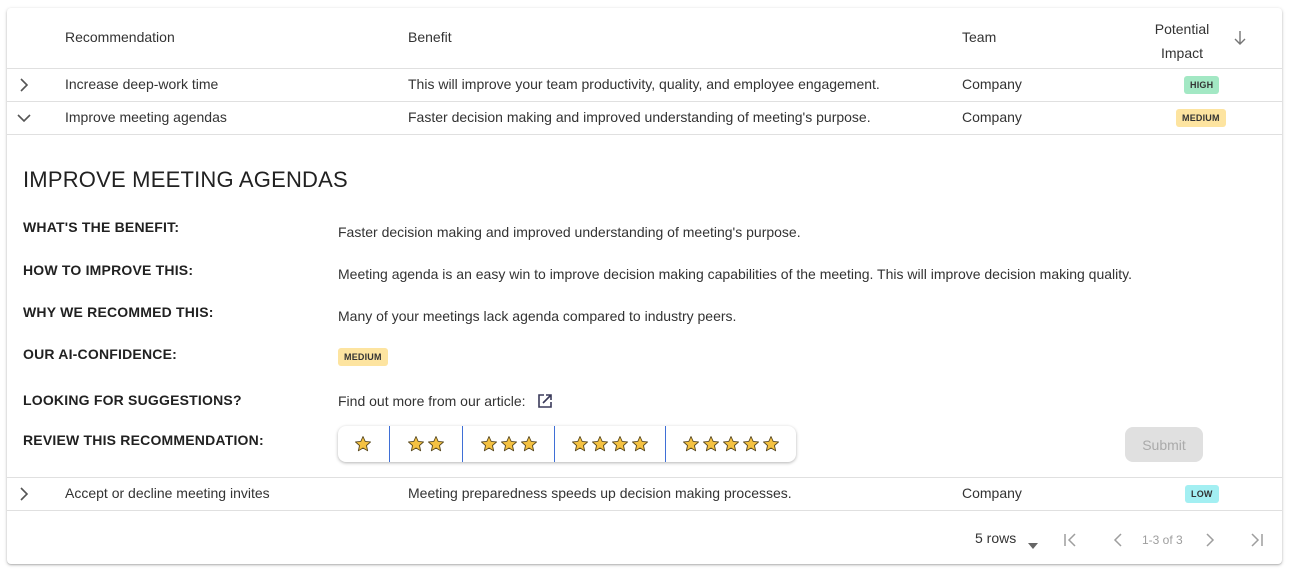 This screenshot has height=579, width=1290. I want to click on recommendation-cell: Improve meeting agendas, so click(146, 117).